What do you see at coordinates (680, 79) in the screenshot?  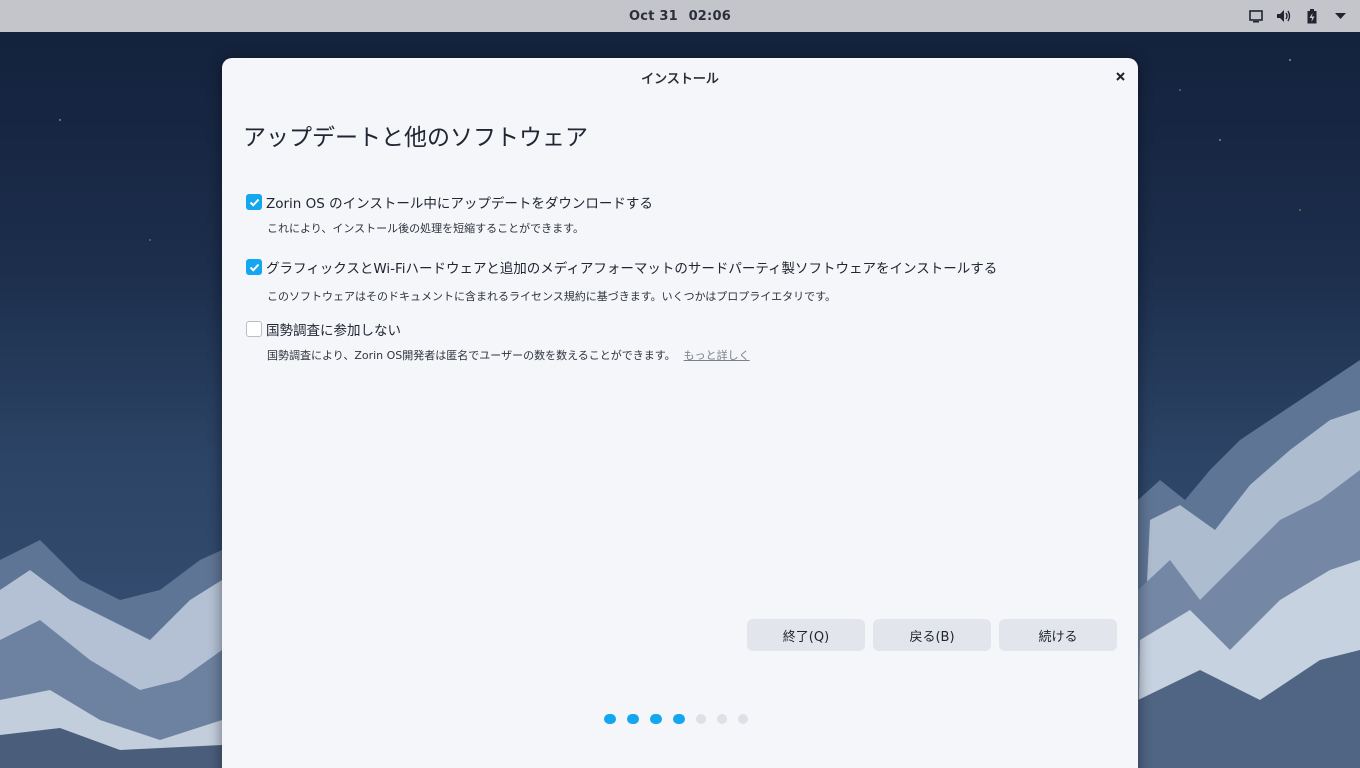 I see `dialog-title: インストール` at bounding box center [680, 79].